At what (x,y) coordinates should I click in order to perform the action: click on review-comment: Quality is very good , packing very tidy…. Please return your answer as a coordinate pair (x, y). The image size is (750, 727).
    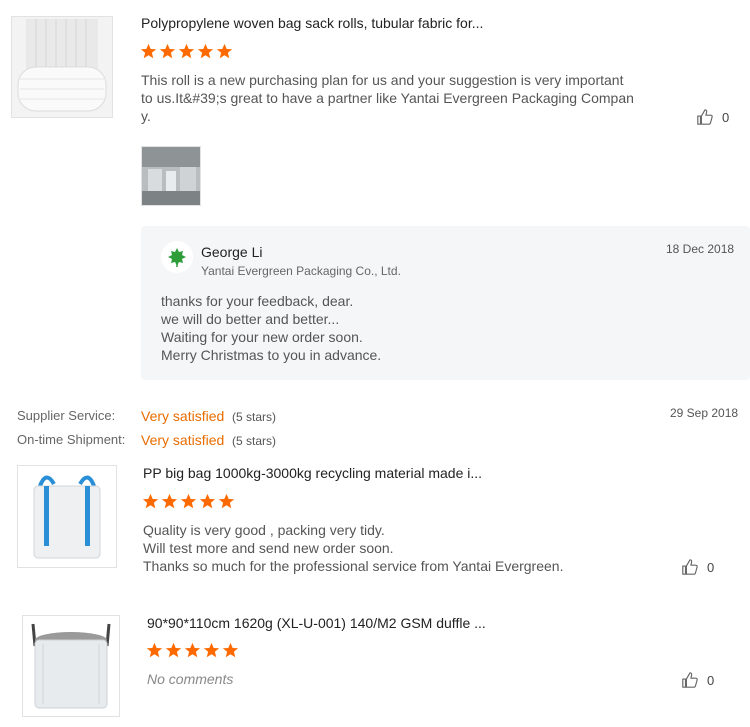
    Looking at the image, I should click on (353, 548).